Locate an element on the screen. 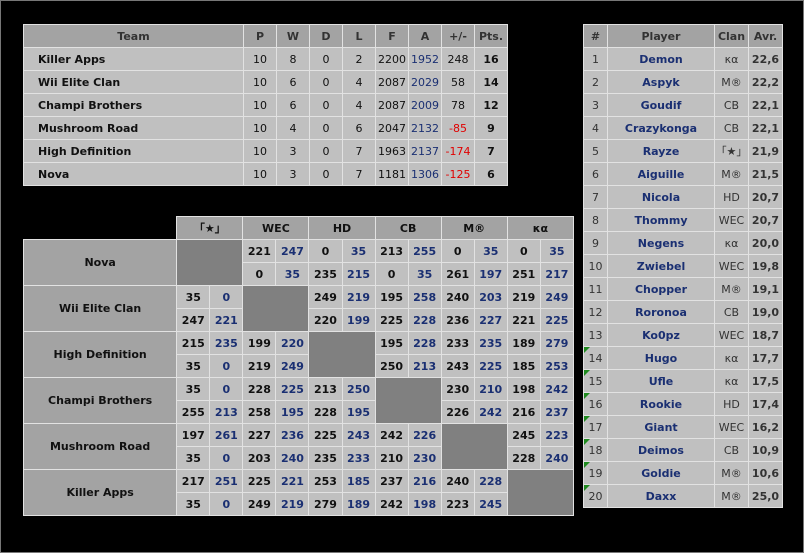  cross-score-away: 240 is located at coordinates (557, 458).